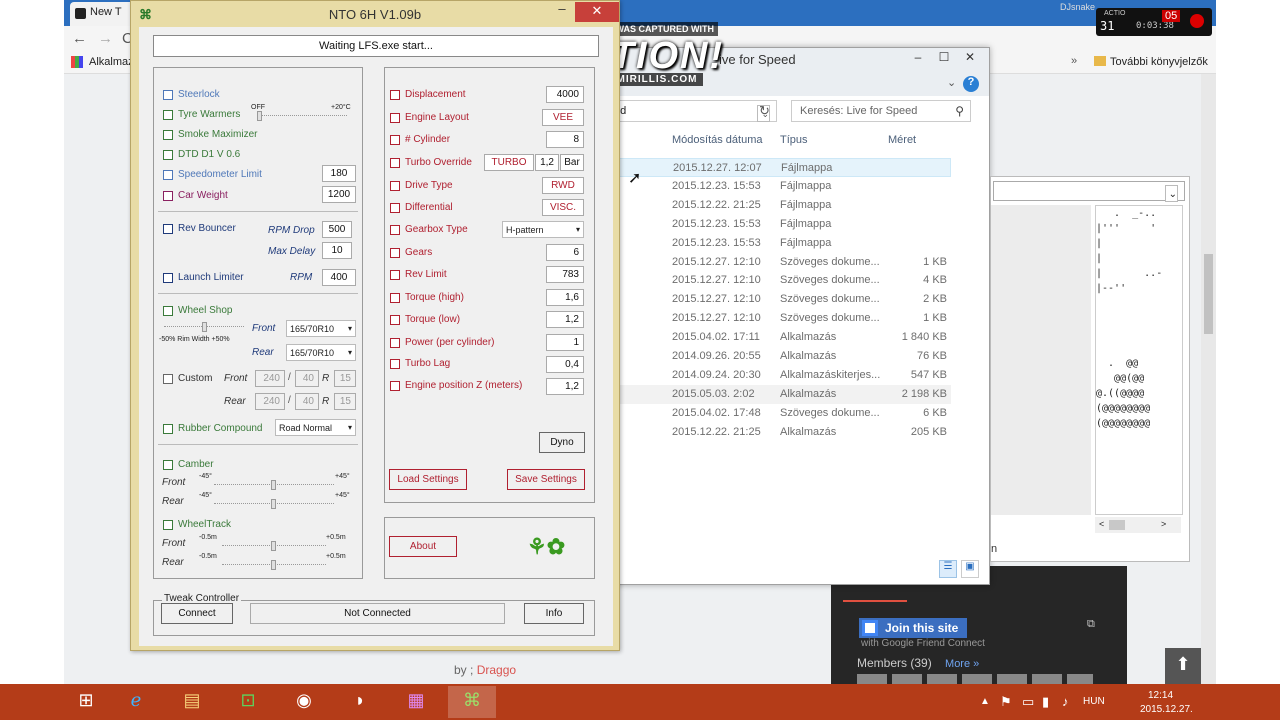  What do you see at coordinates (1197, 21) in the screenshot?
I see `record-dot-icon` at bounding box center [1197, 21].